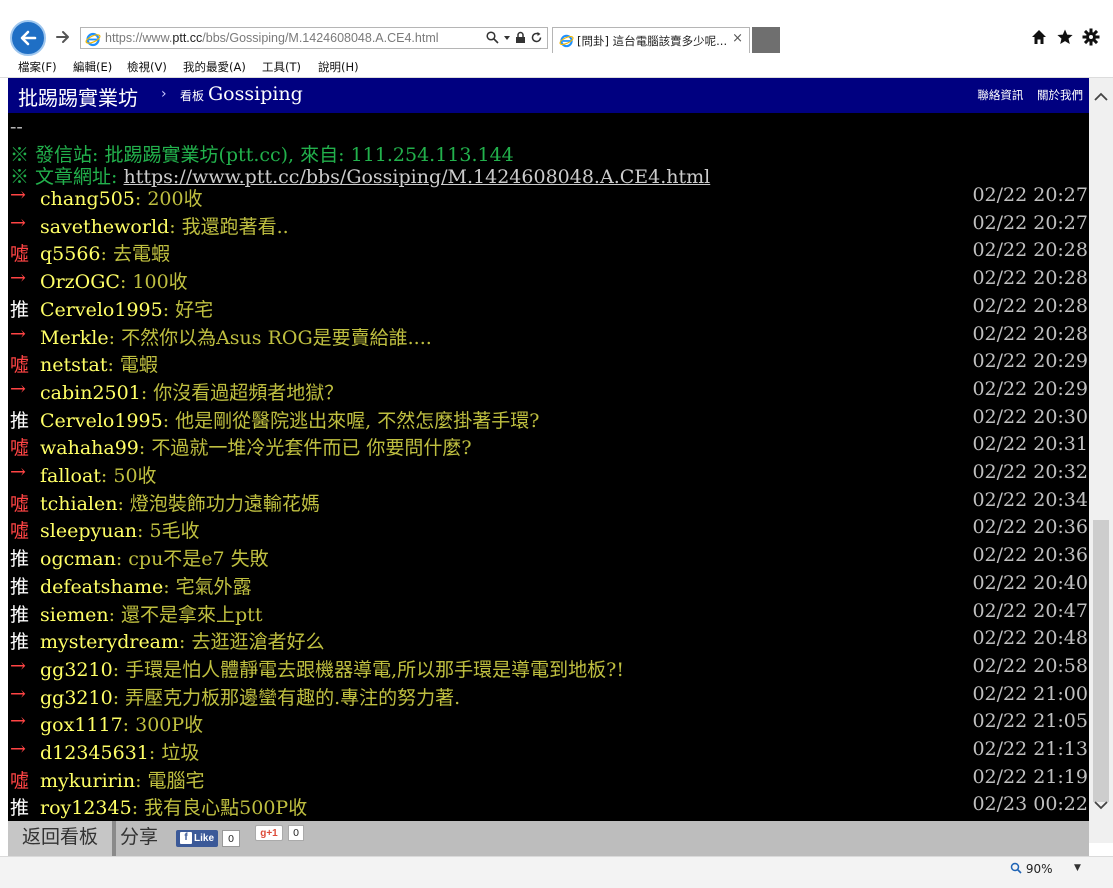 The height and width of the screenshot is (888, 1113). I want to click on push-userid: q5566: 去電蝦, so click(105, 252).